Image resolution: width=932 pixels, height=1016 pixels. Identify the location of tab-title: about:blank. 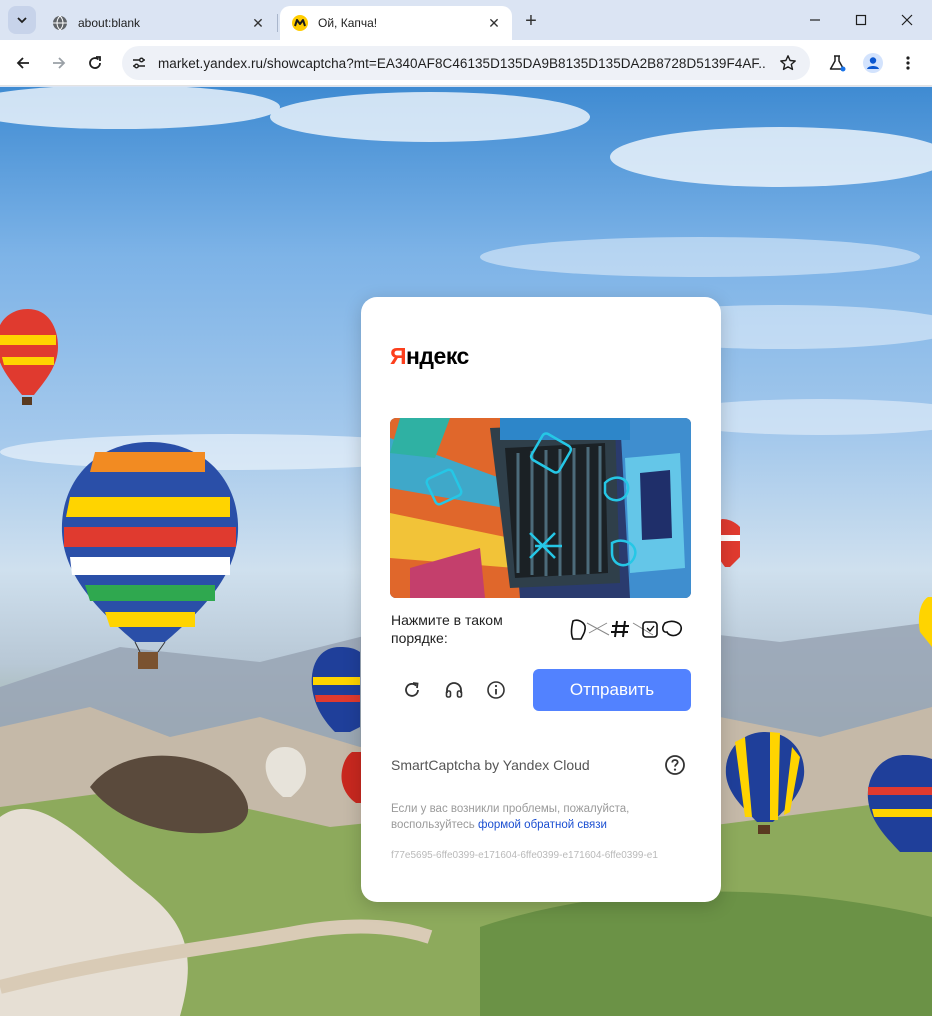
(109, 23).